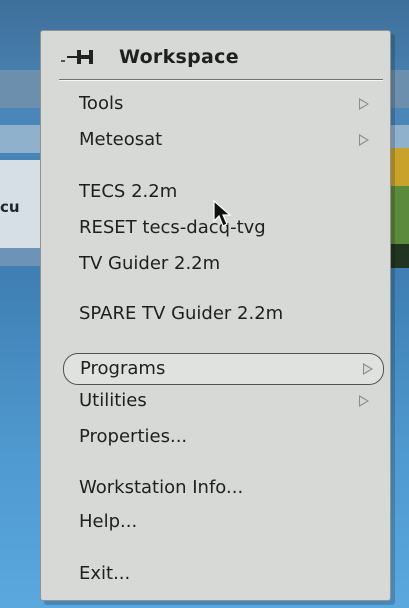  I want to click on menu-item-label: Tools, so click(101, 103).